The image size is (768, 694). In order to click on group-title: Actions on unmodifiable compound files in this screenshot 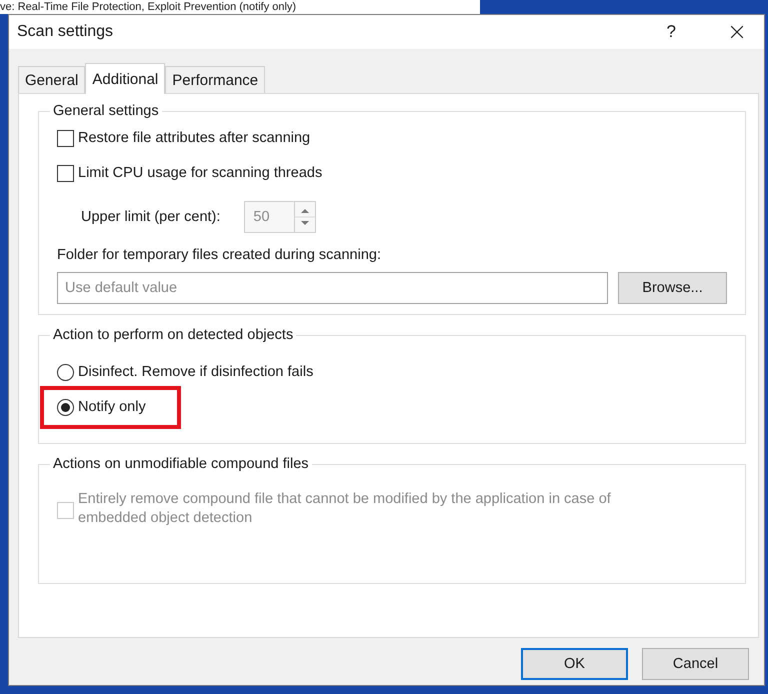, I will do `click(181, 464)`.